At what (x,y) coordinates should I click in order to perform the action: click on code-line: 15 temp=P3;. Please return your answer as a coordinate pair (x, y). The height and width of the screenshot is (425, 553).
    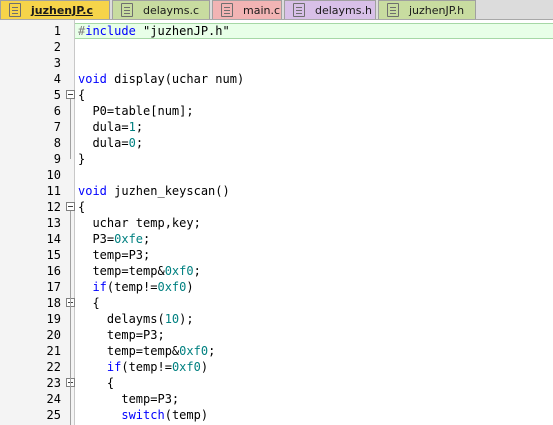
    Looking at the image, I should click on (276, 255).